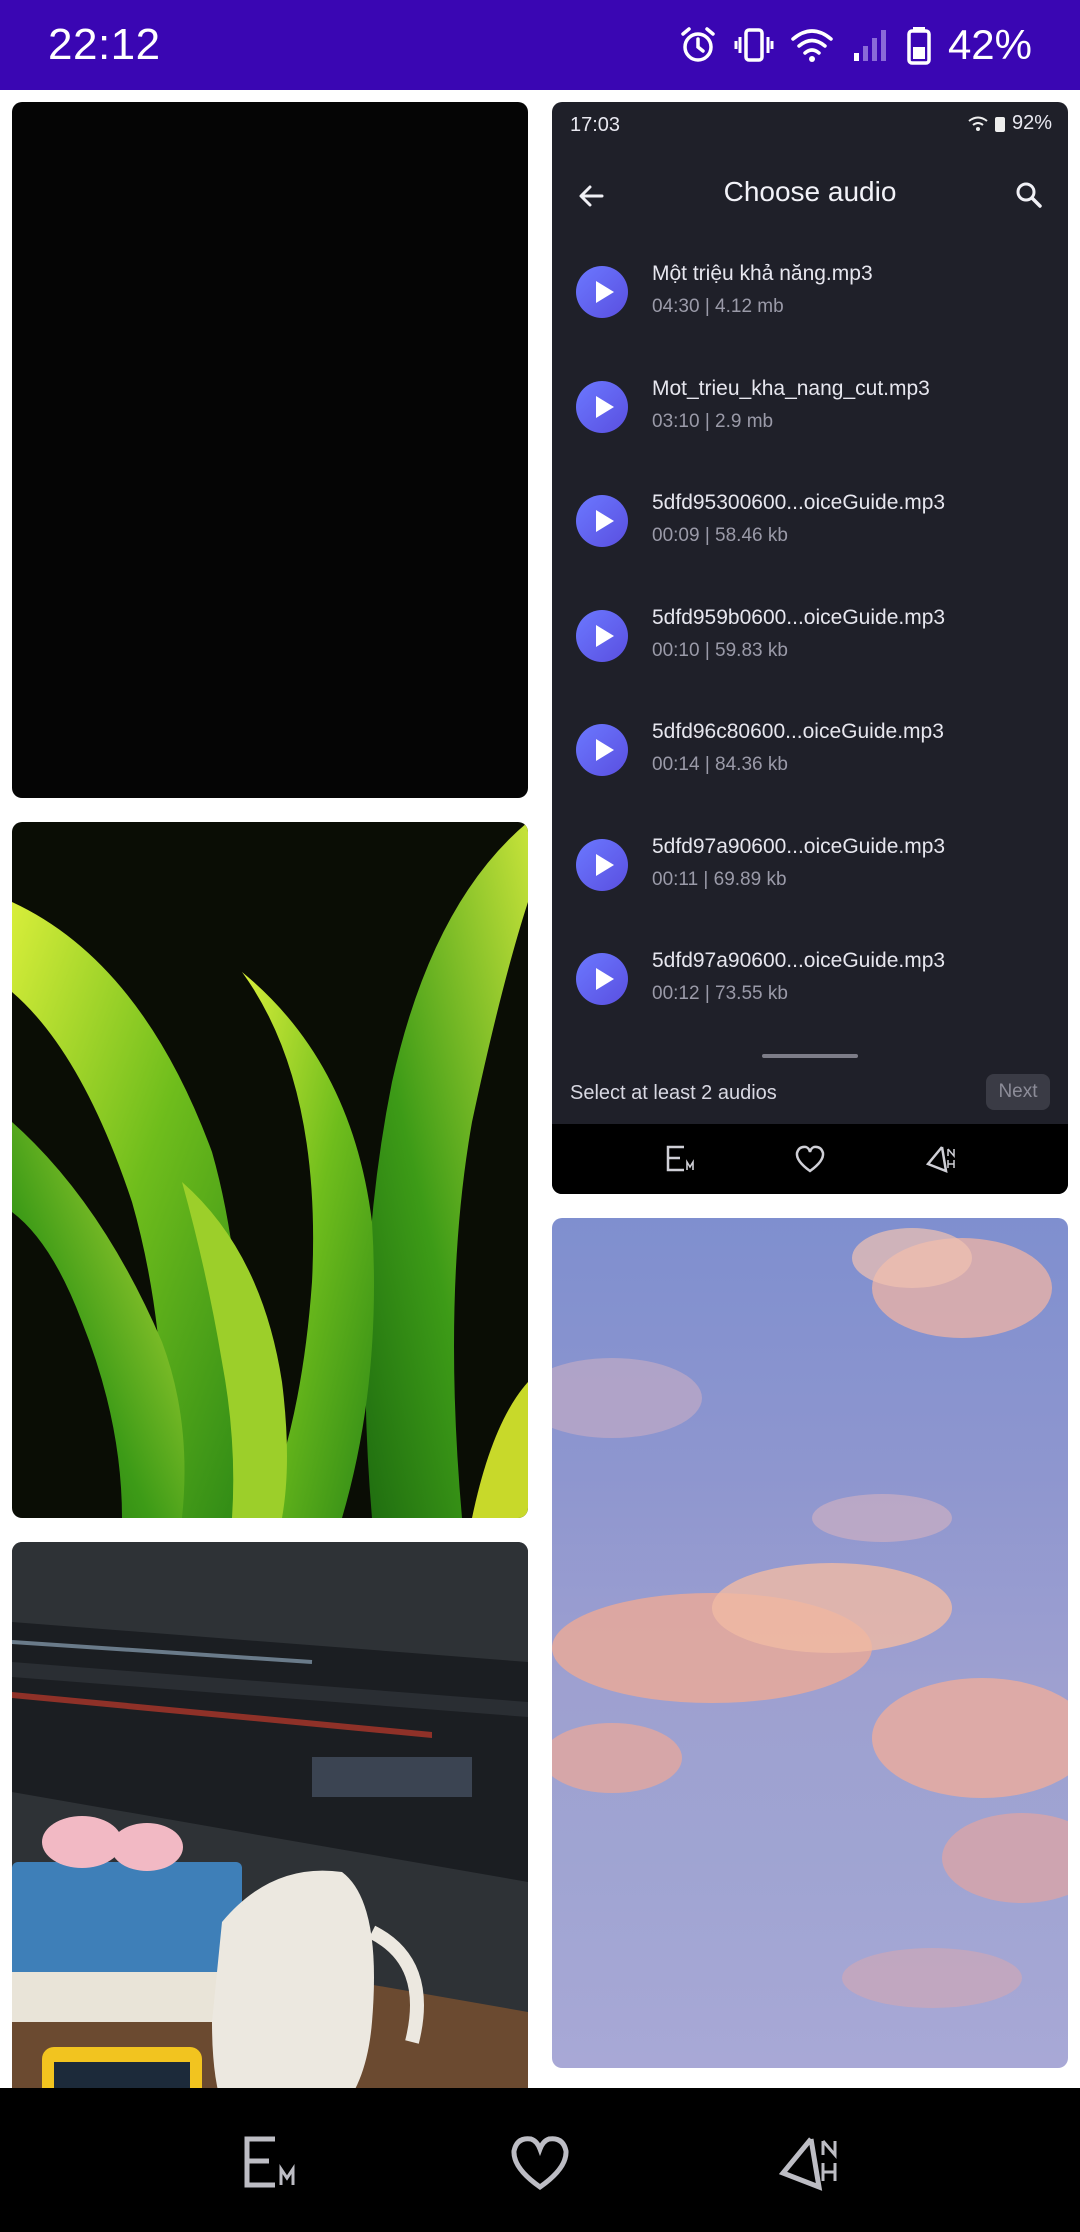 This screenshot has height=2232, width=1080. What do you see at coordinates (719, 879) in the screenshot?
I see `audio-meta: 00:11 | 69.89 kb` at bounding box center [719, 879].